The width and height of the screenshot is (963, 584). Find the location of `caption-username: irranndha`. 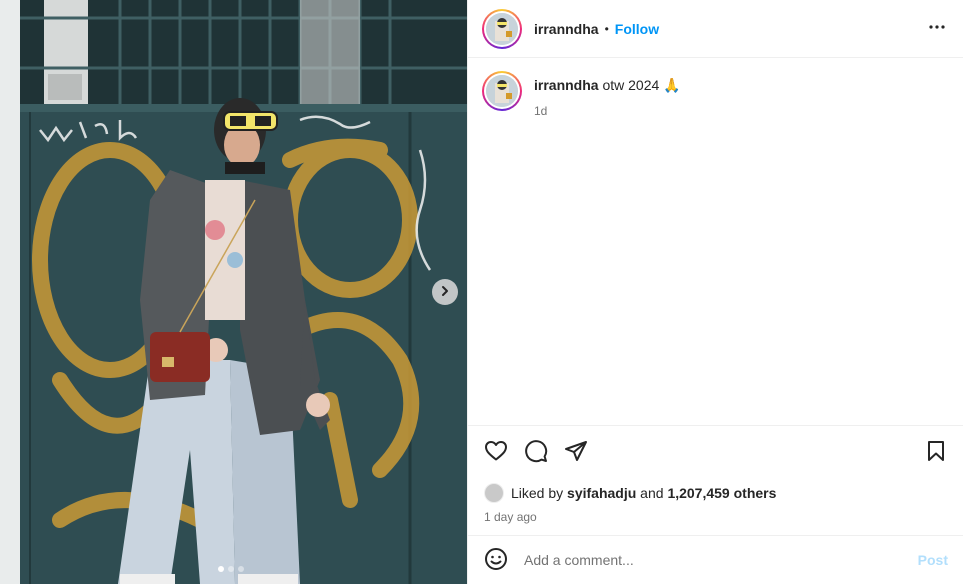

caption-username: irranndha is located at coordinates (566, 85).